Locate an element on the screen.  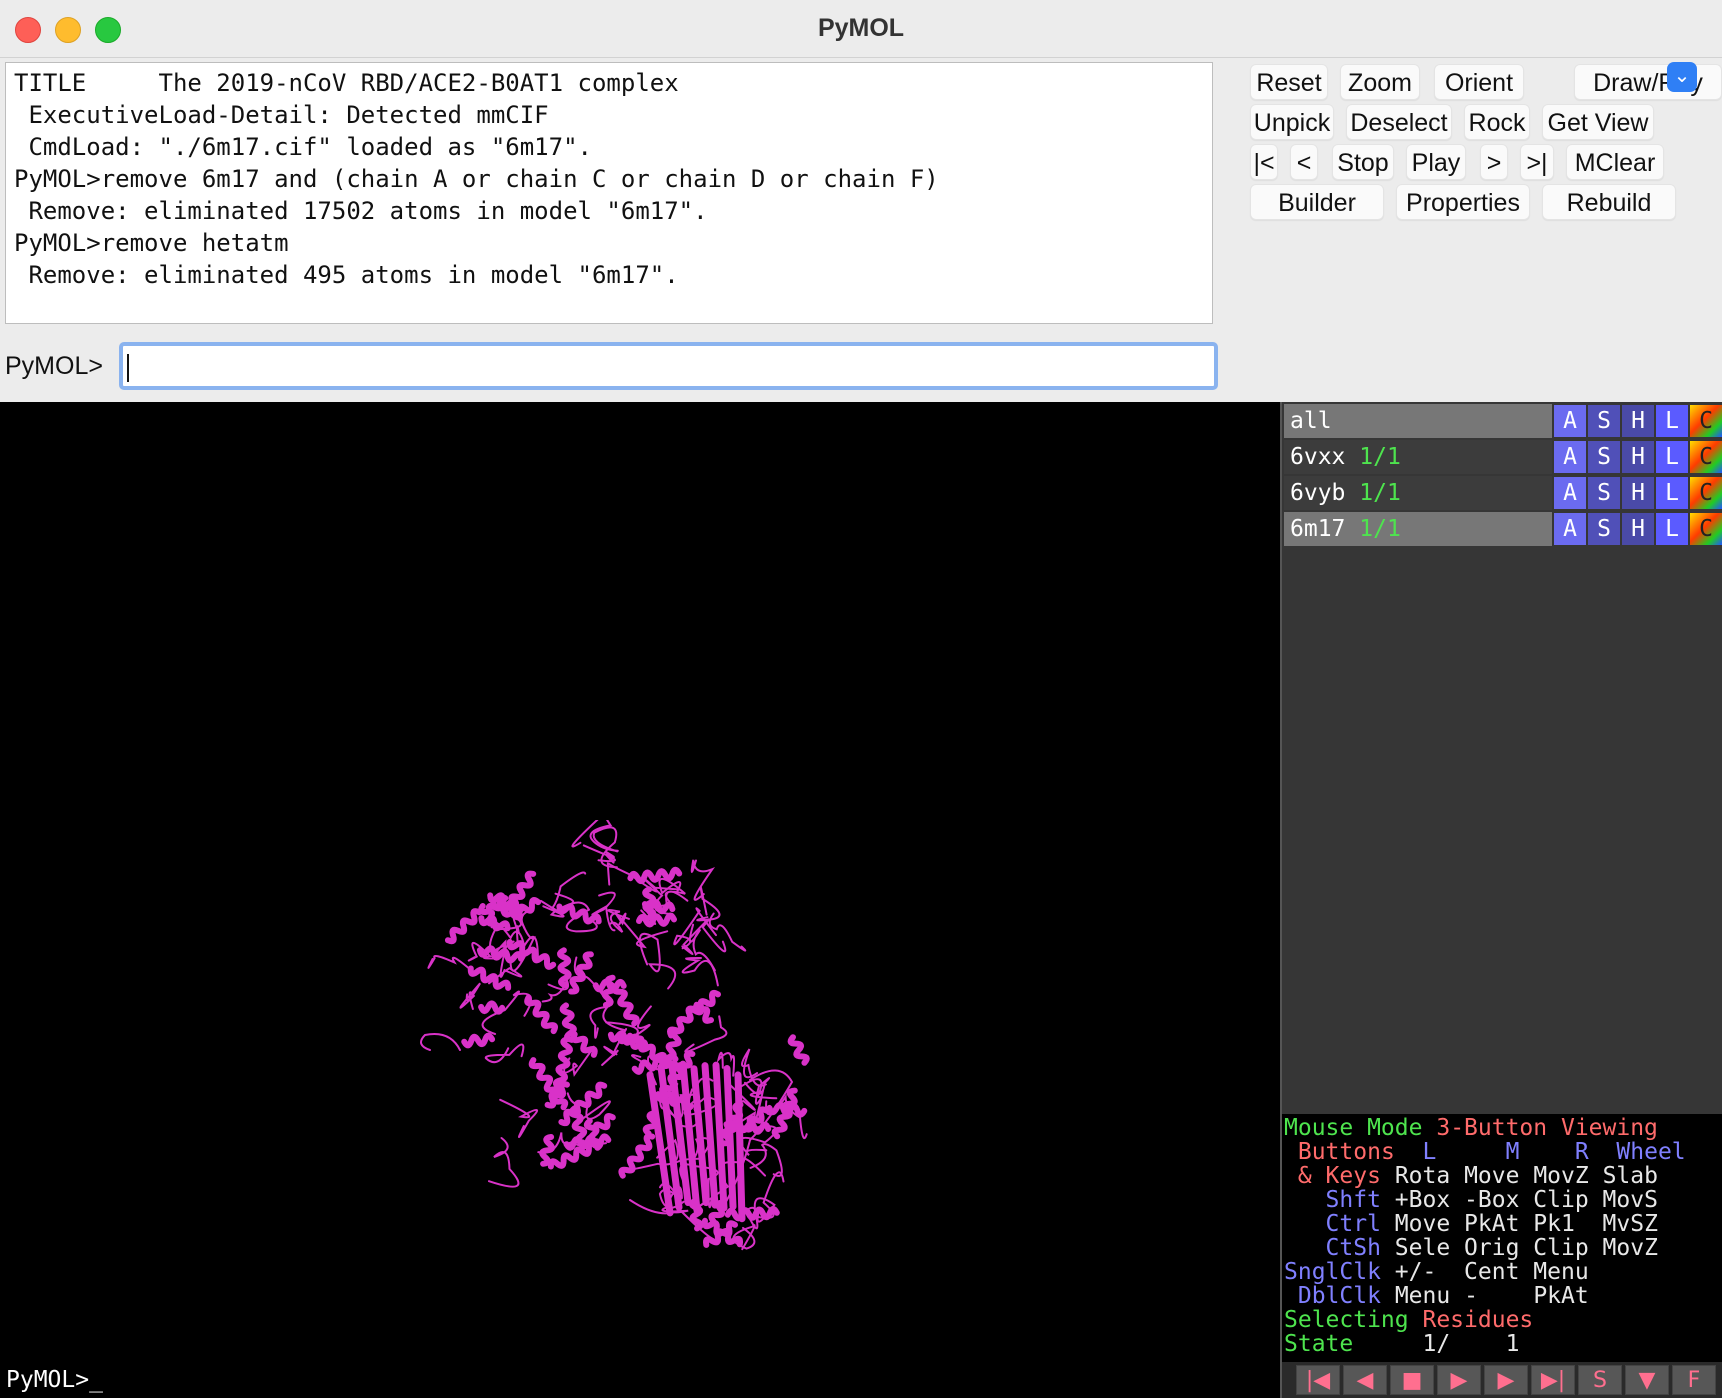
mouse-action: Slab is located at coordinates (1630, 1176).